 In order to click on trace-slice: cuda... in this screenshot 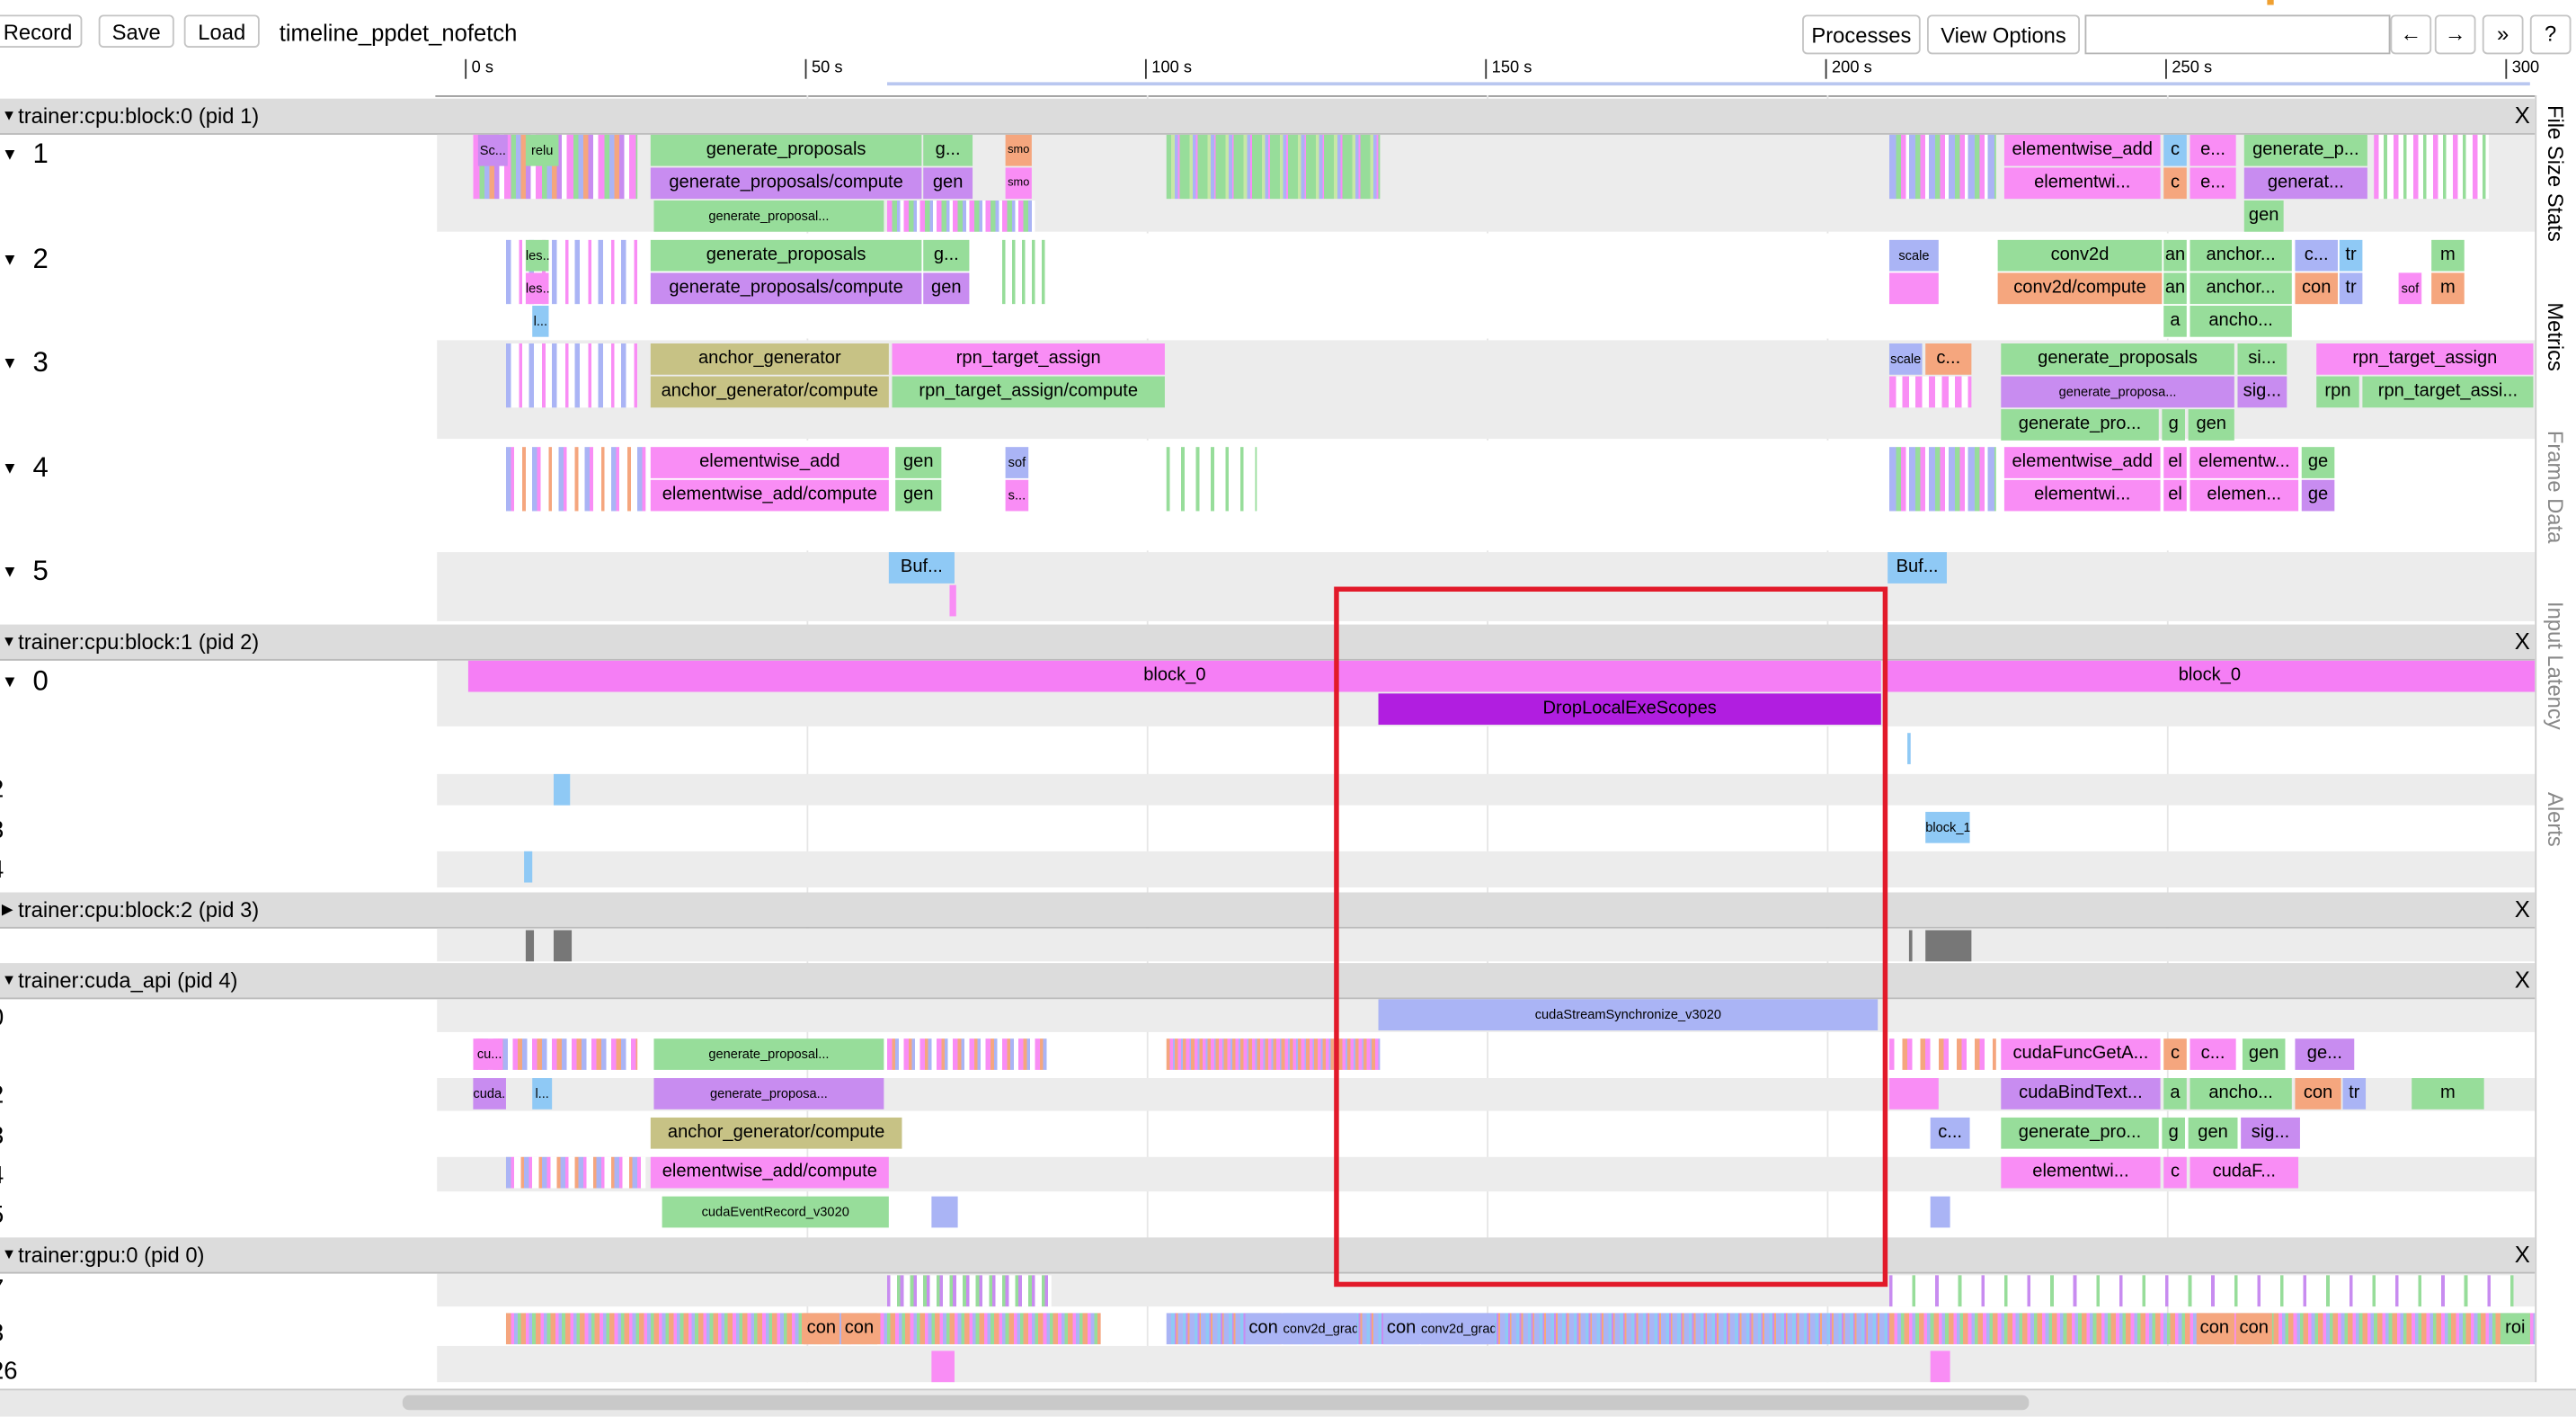, I will do `click(489, 1094)`.